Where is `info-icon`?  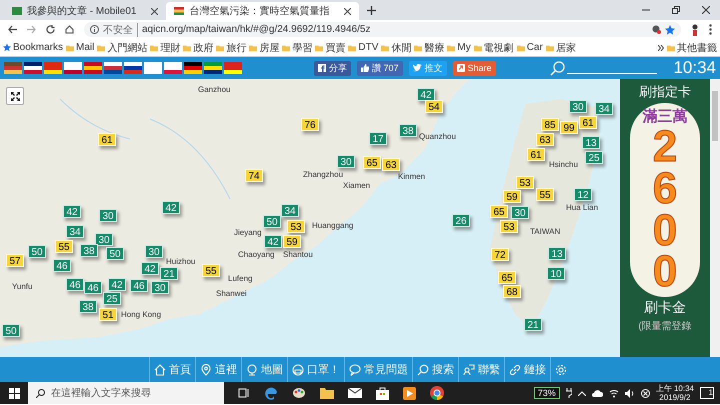
info-icon is located at coordinates (94, 29).